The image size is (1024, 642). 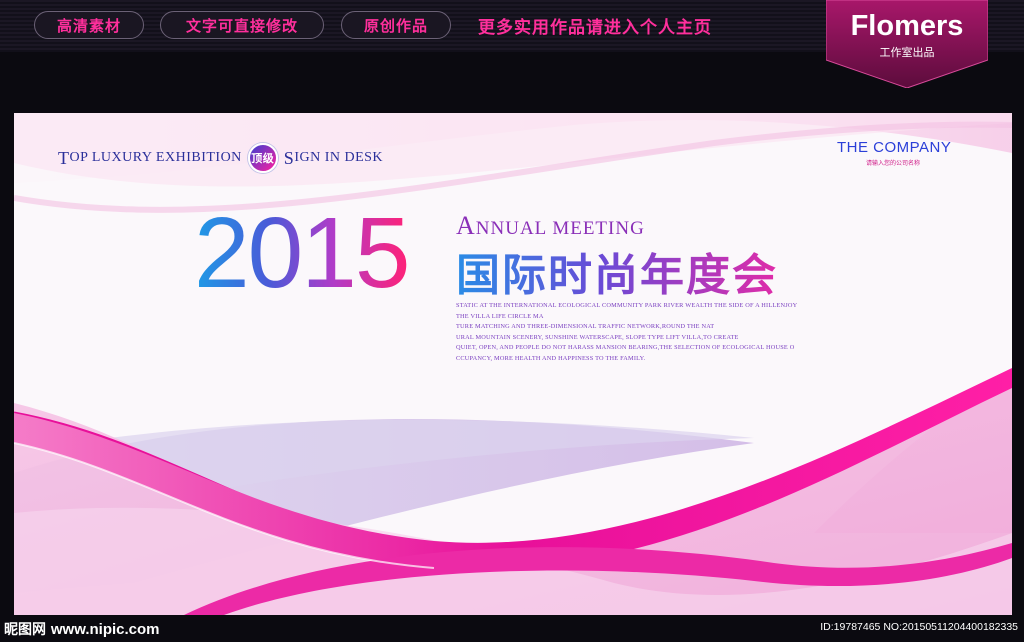 I want to click on tagline-part-2: IGN IN DESK, so click(x=339, y=157).